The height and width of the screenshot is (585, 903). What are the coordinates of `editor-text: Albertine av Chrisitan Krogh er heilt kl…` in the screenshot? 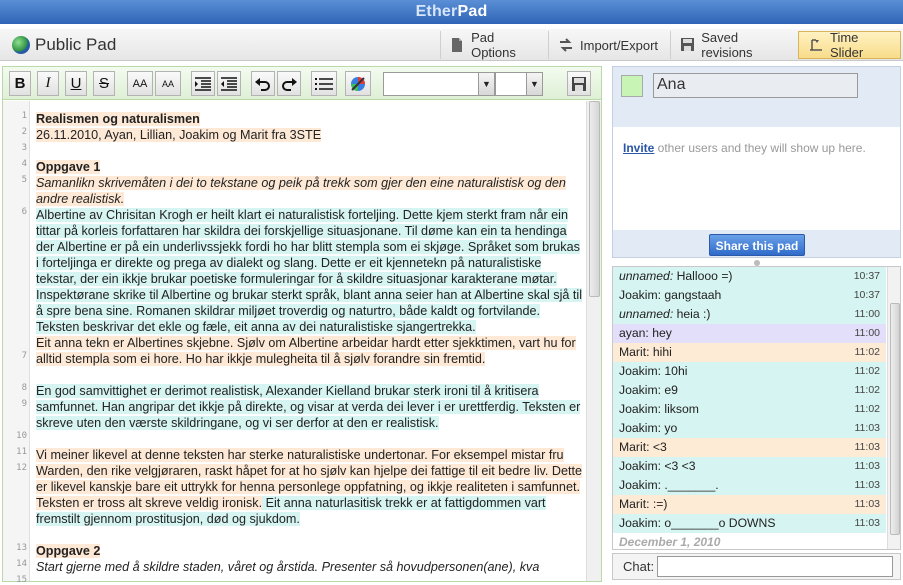 It's located at (309, 271).